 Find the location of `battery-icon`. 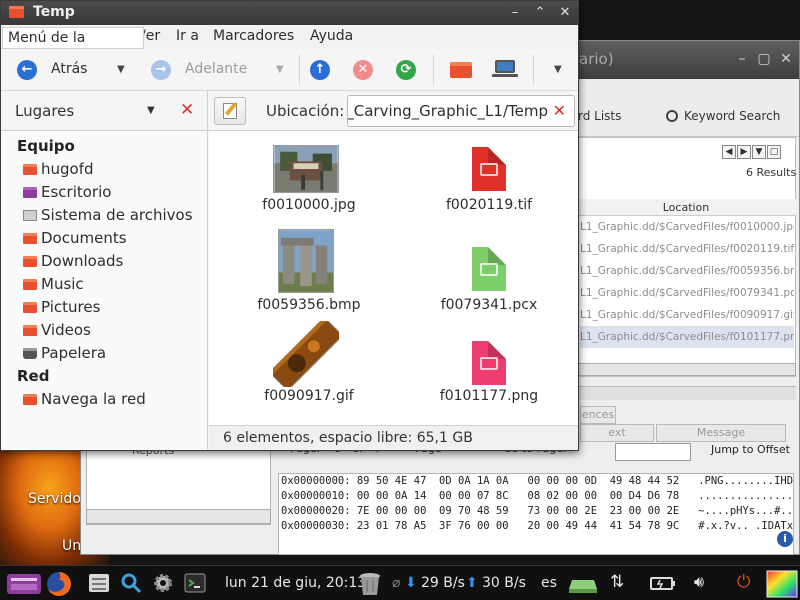

battery-icon is located at coordinates (663, 583).